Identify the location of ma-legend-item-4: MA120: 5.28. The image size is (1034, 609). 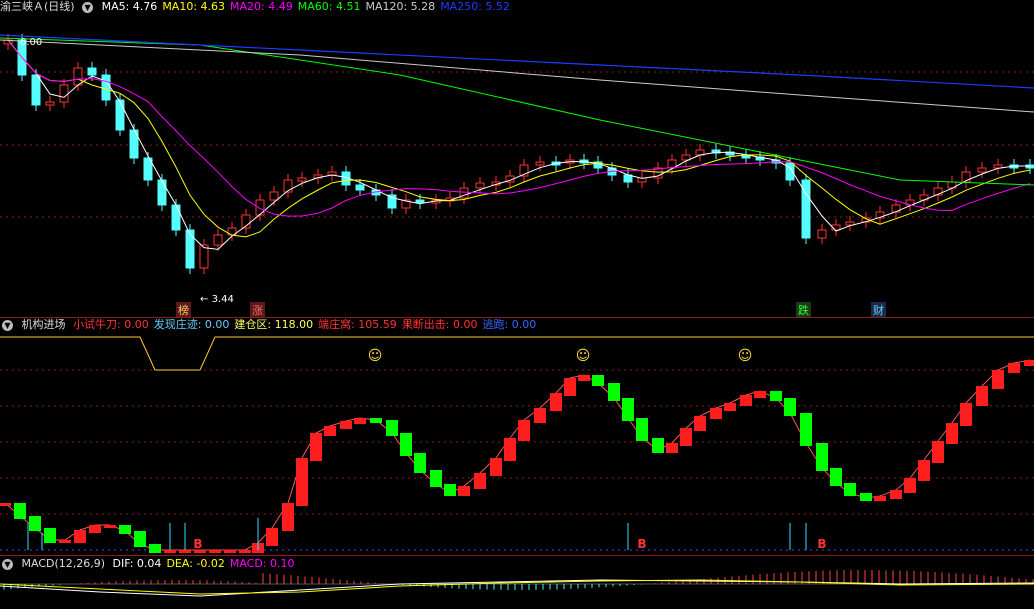
(400, 6).